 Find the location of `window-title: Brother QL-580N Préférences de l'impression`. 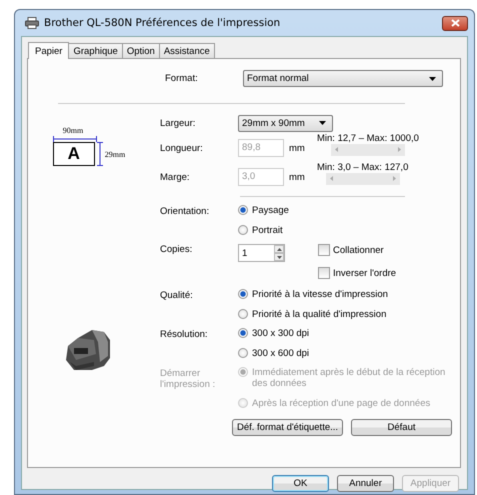

window-title: Brother QL-580N Préférences de l'impression is located at coordinates (162, 23).